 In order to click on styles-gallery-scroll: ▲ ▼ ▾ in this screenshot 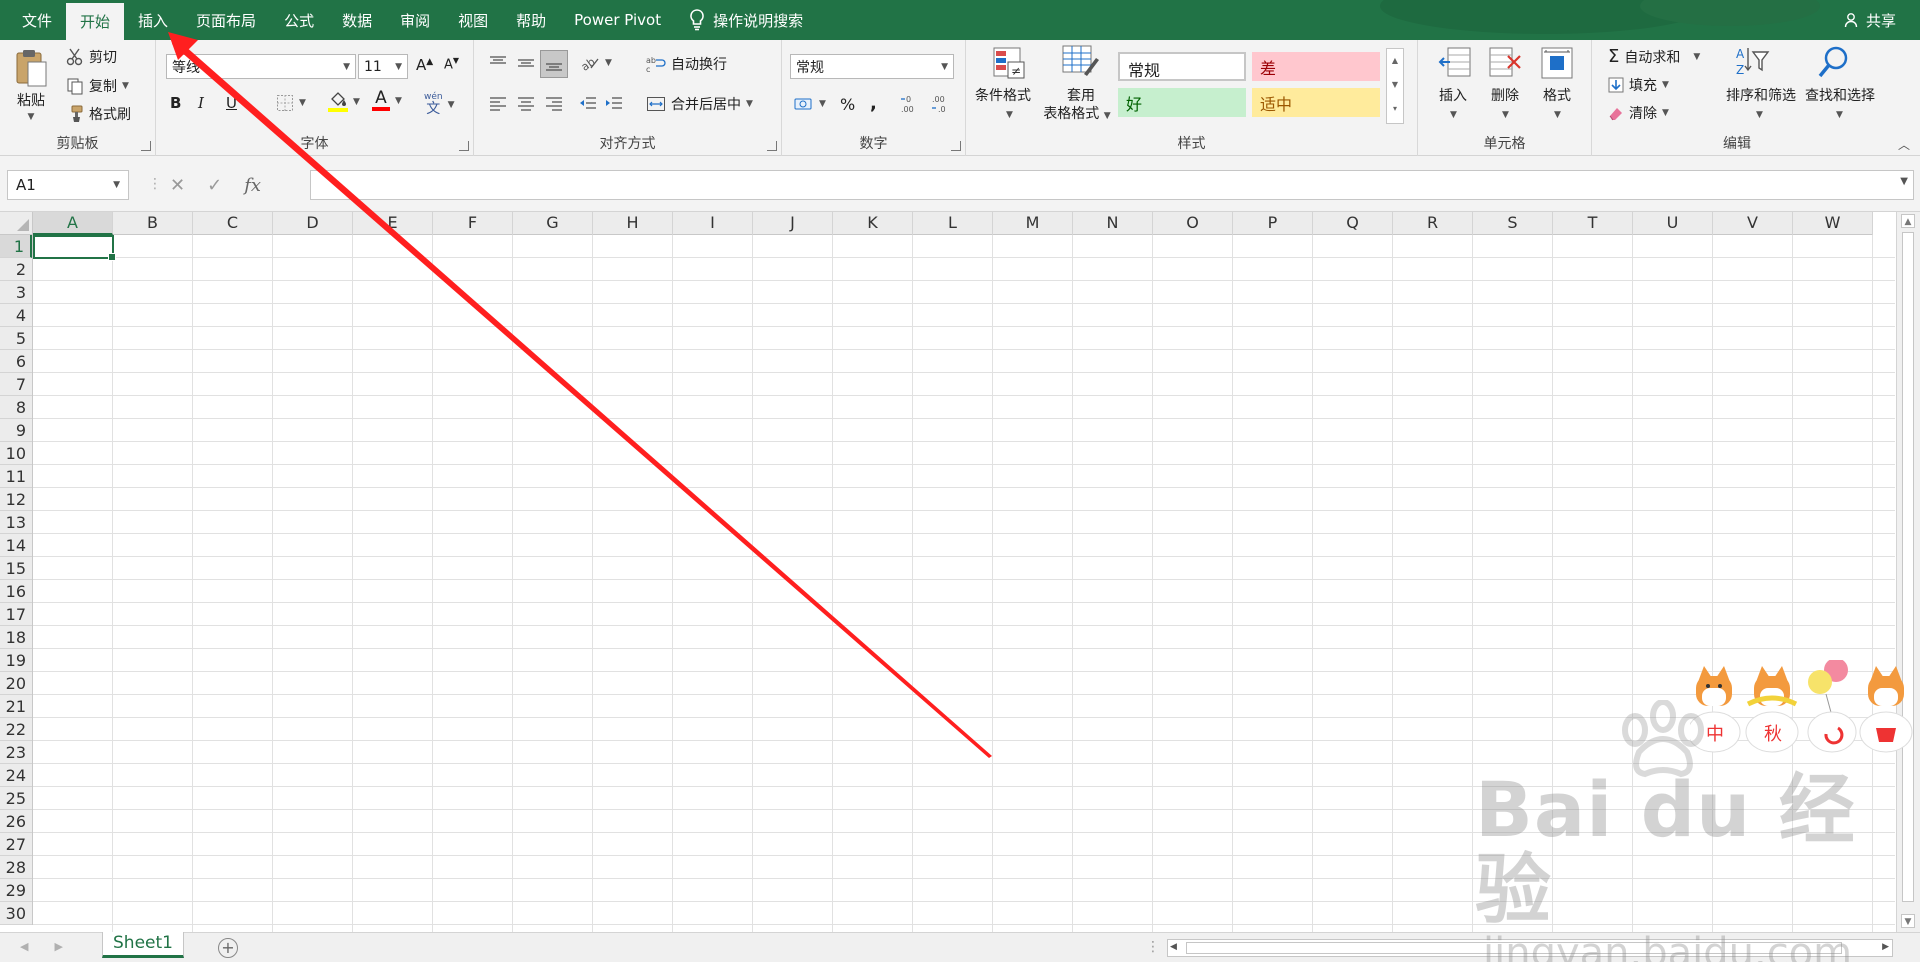, I will do `click(1395, 86)`.